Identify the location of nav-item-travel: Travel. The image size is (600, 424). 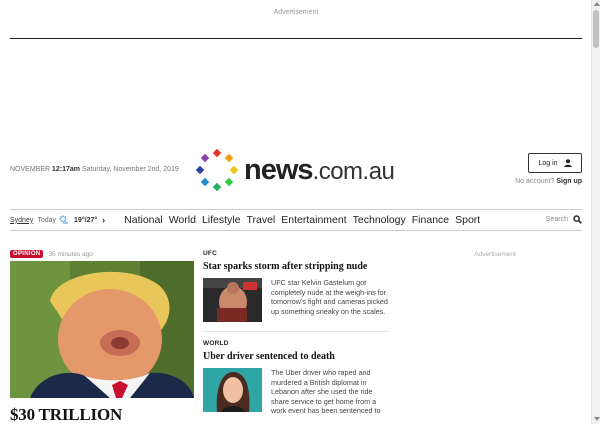
(260, 220).